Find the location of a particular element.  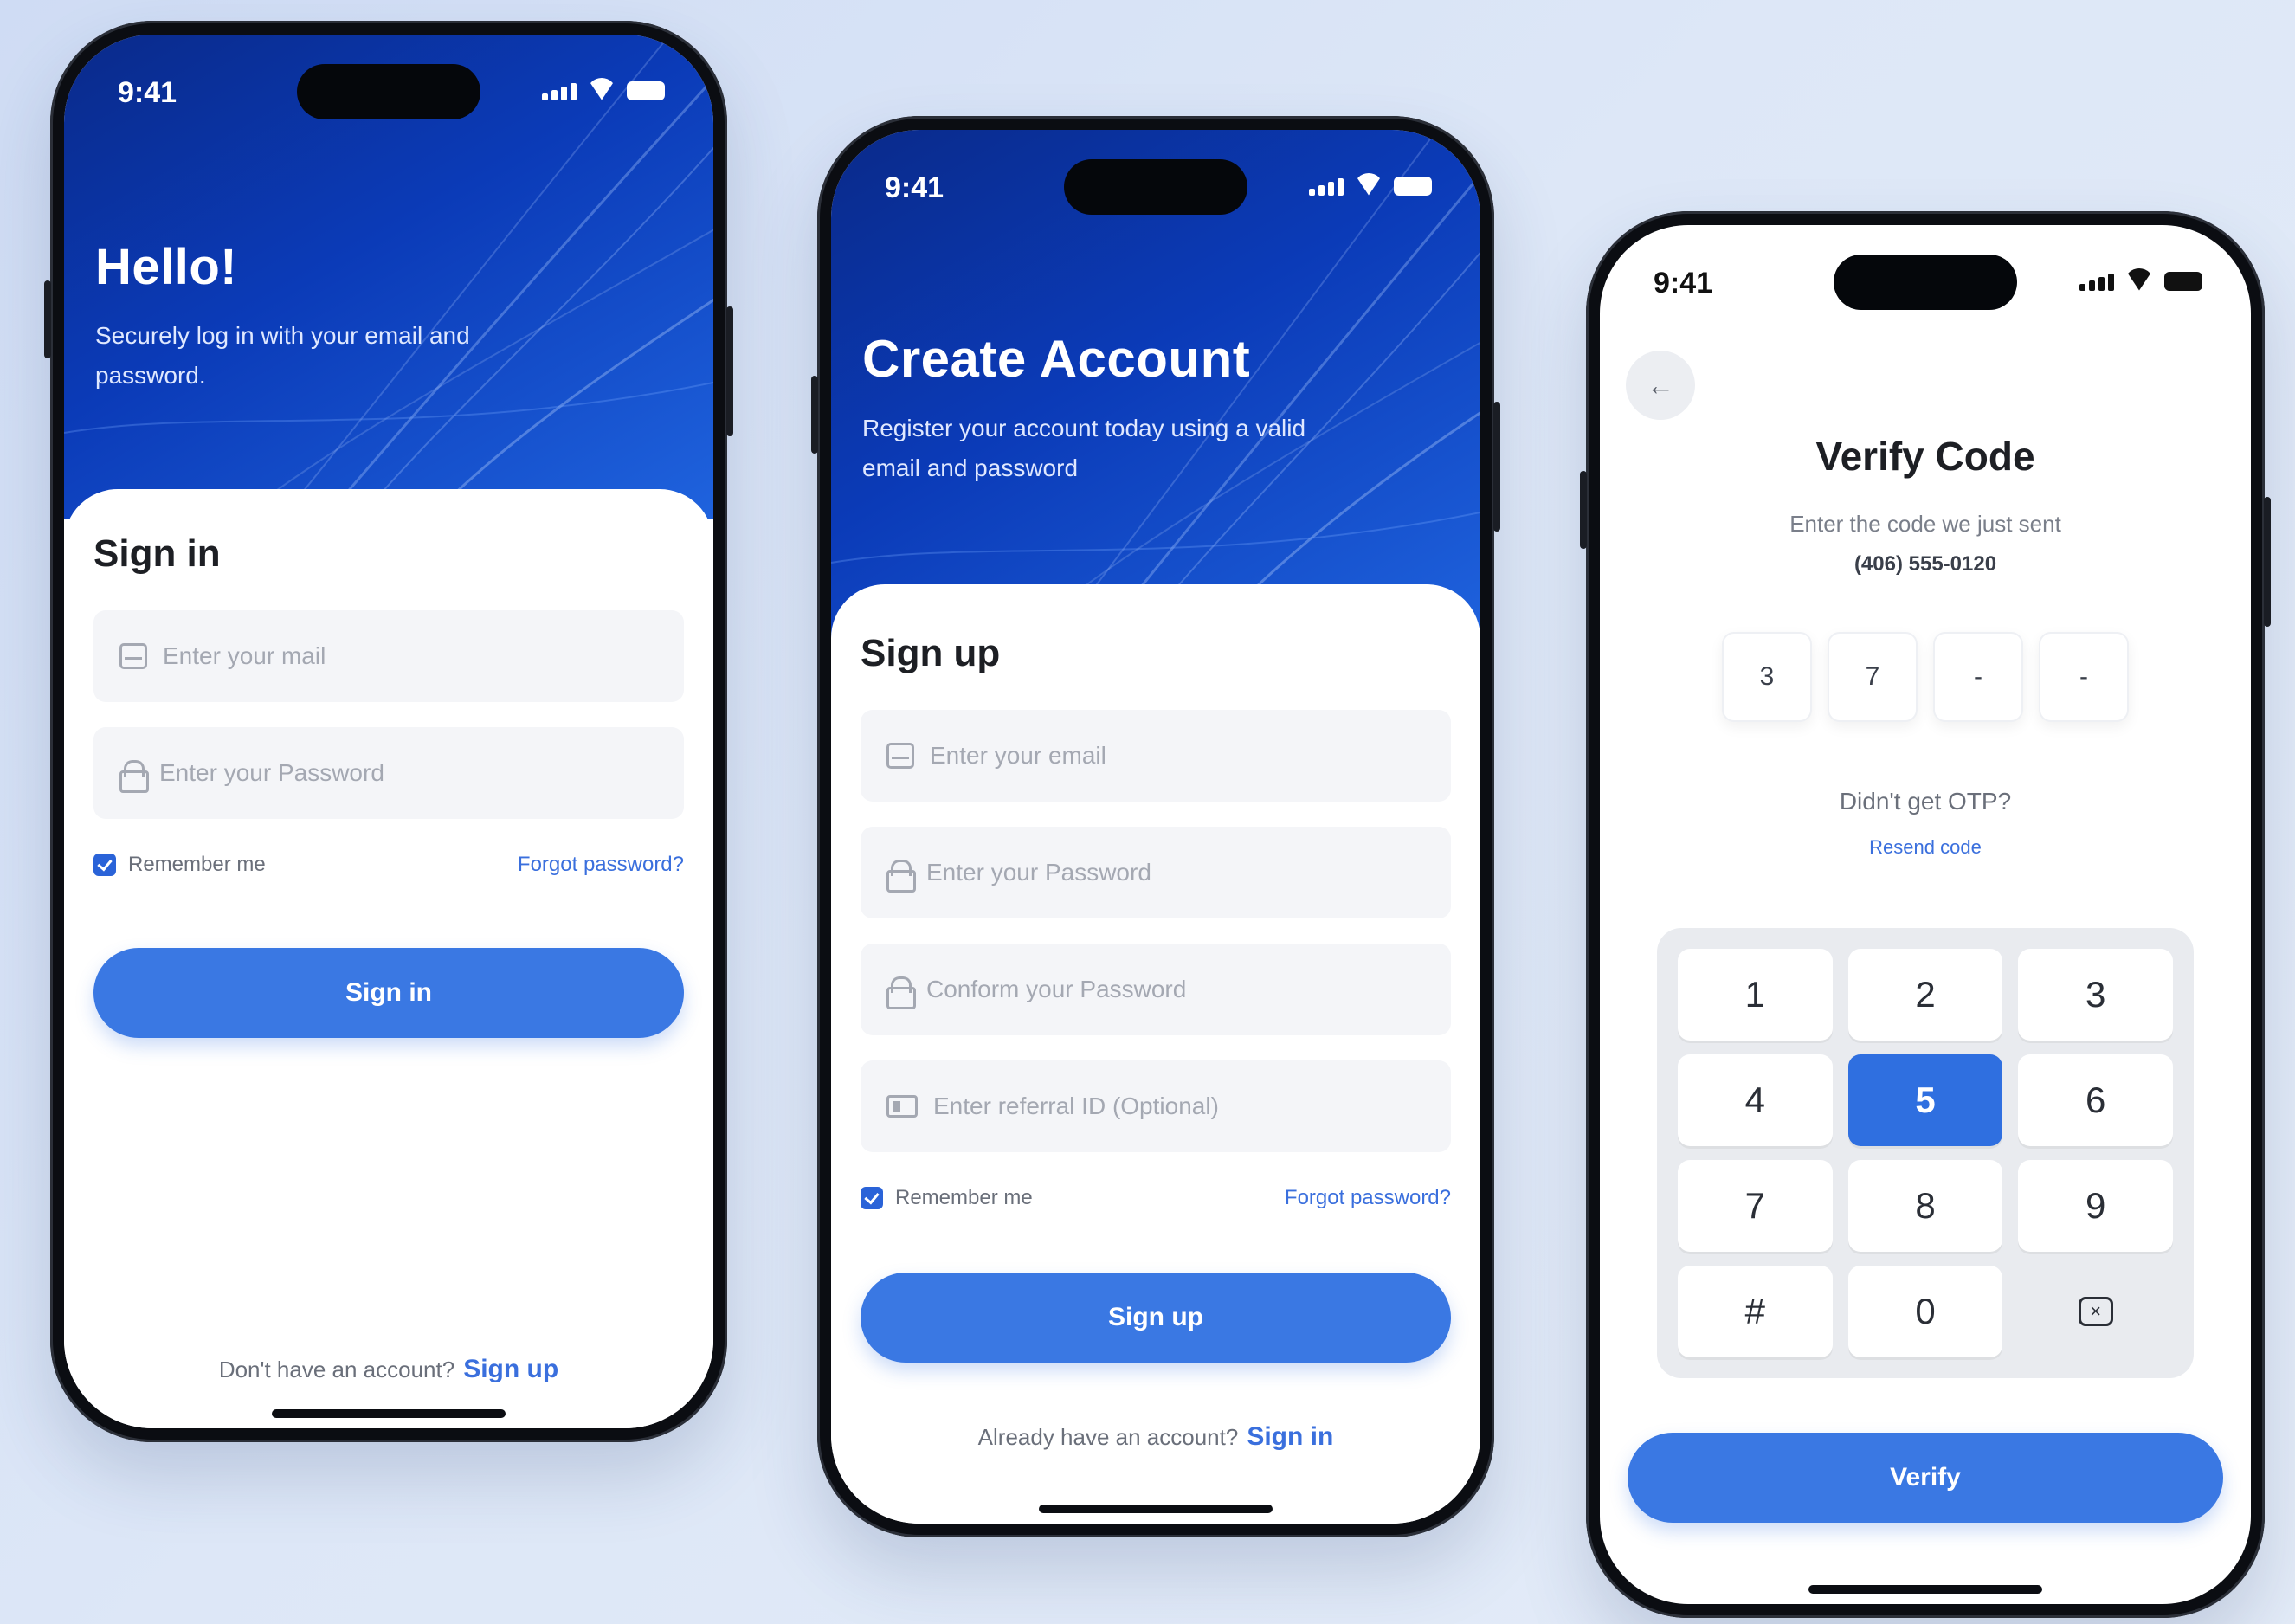

otp-digit-4: - is located at coordinates (2084, 677).